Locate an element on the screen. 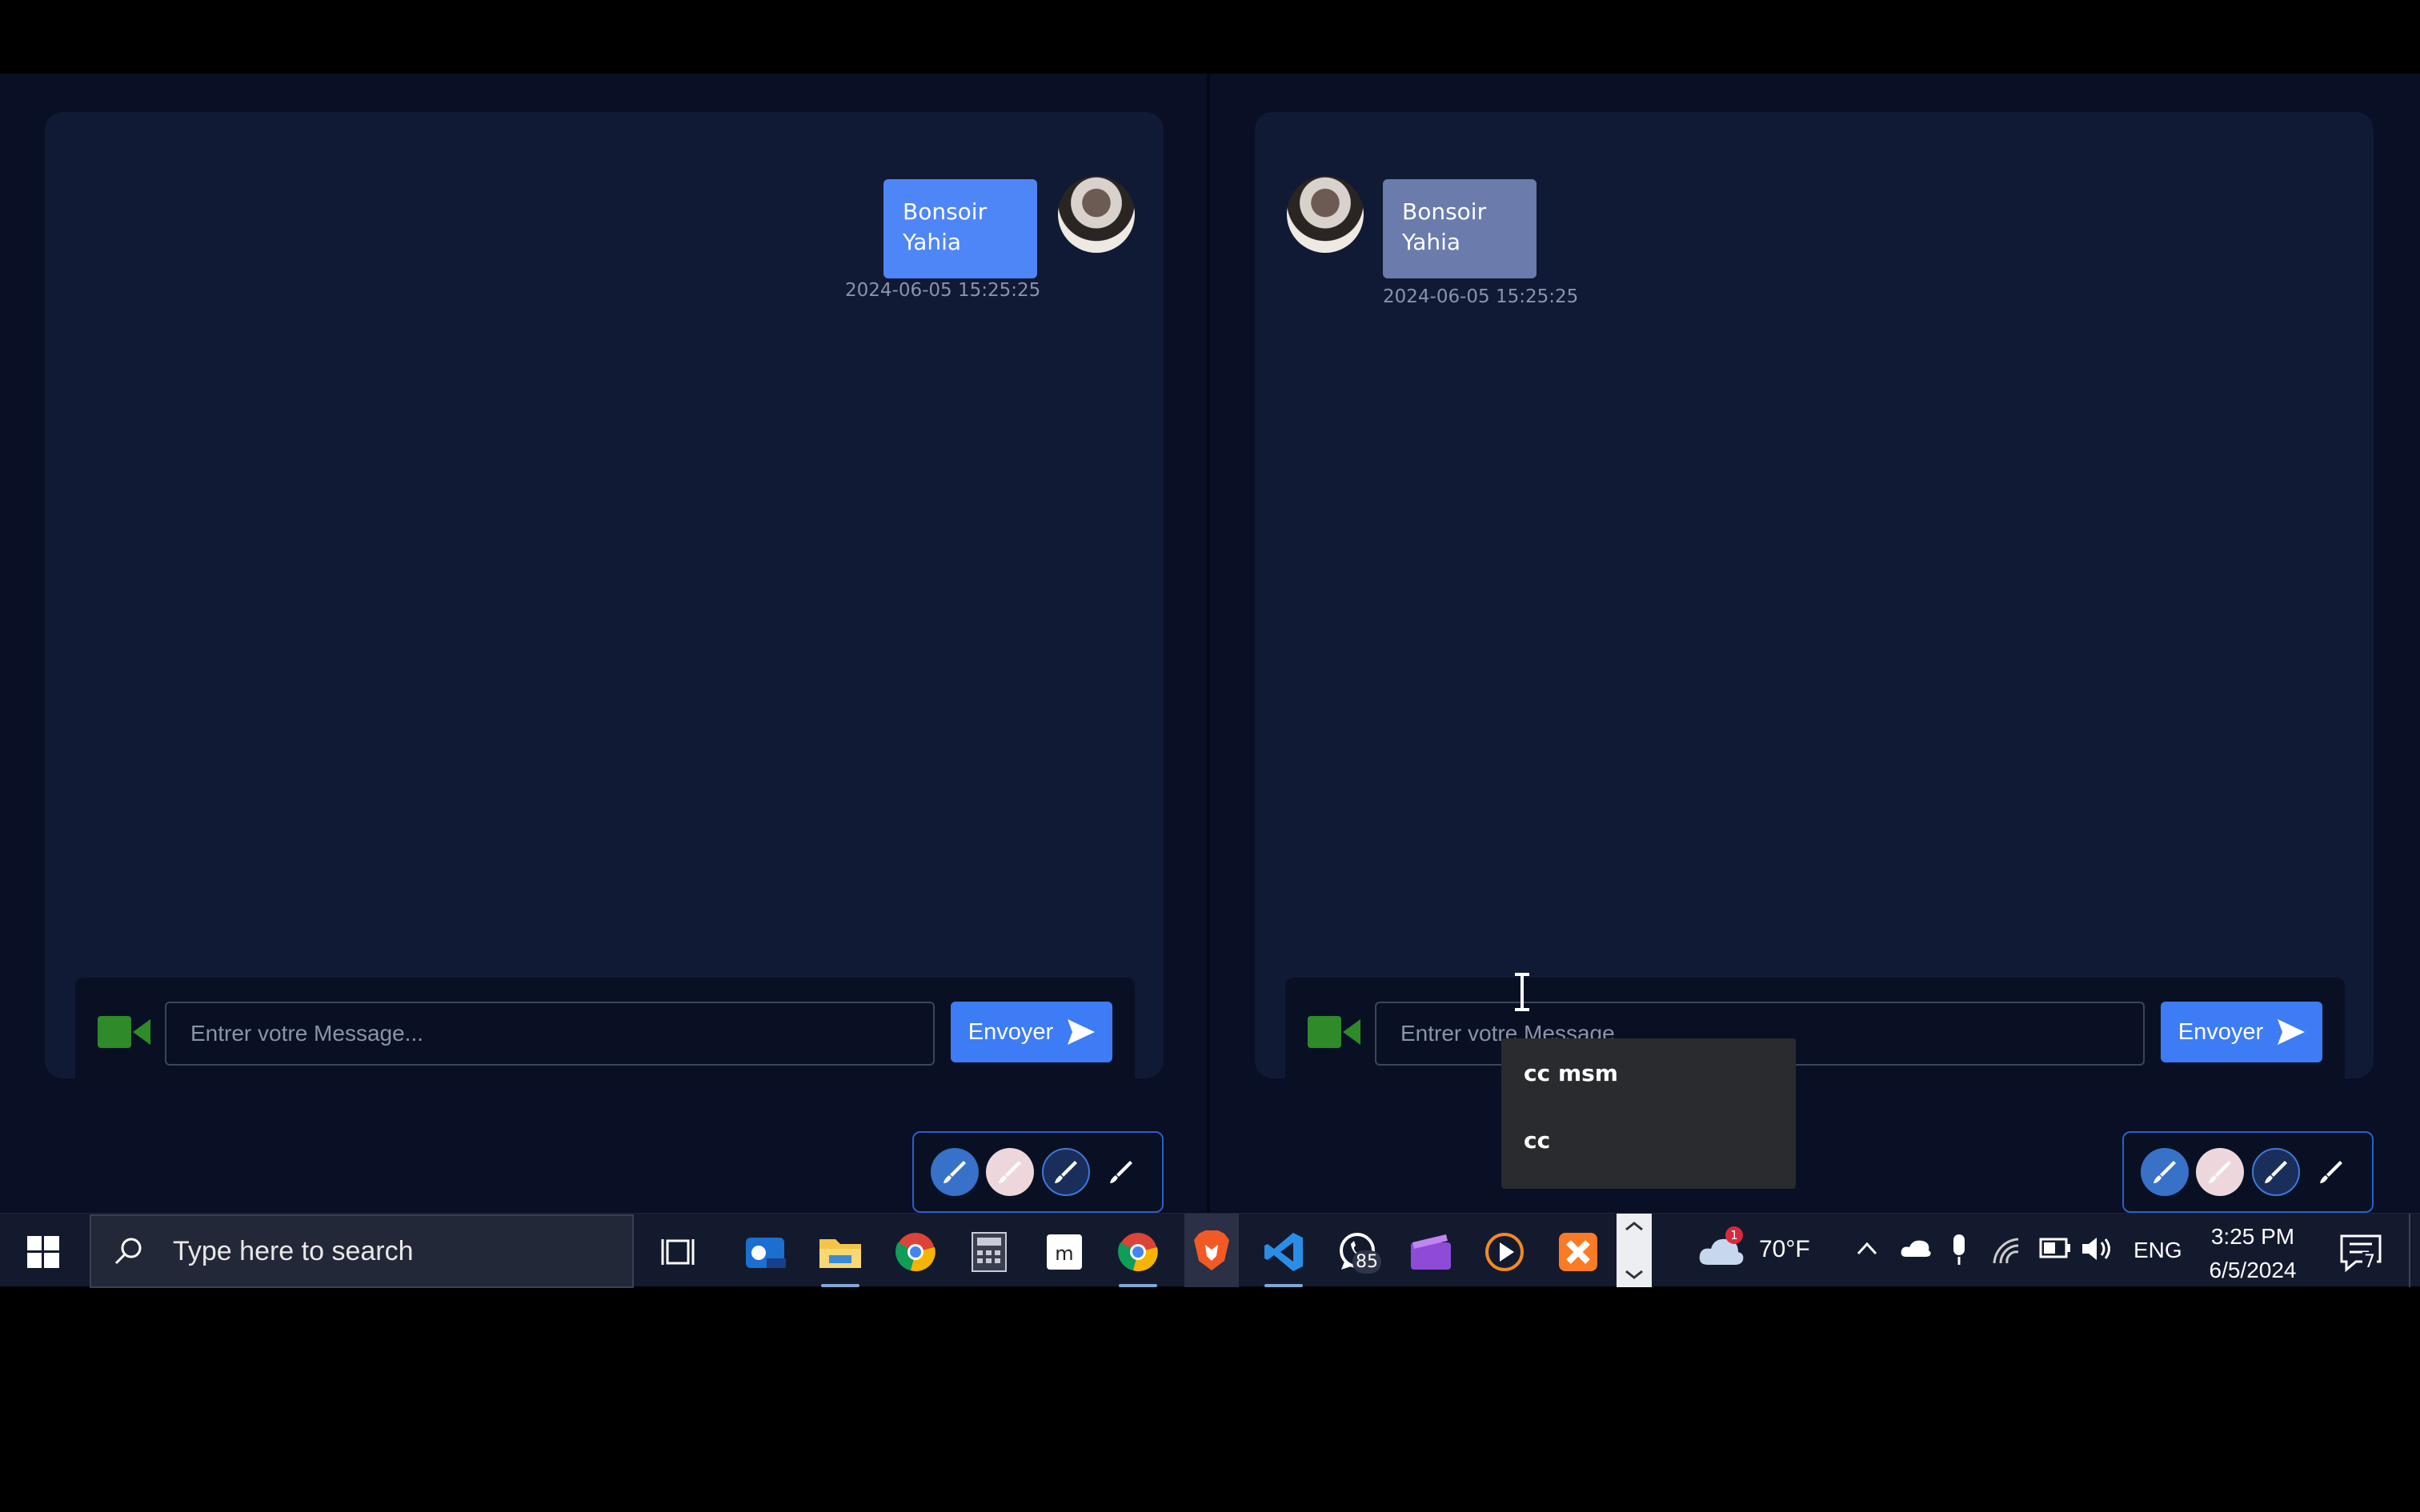  app-icon: m is located at coordinates (1064, 1252).